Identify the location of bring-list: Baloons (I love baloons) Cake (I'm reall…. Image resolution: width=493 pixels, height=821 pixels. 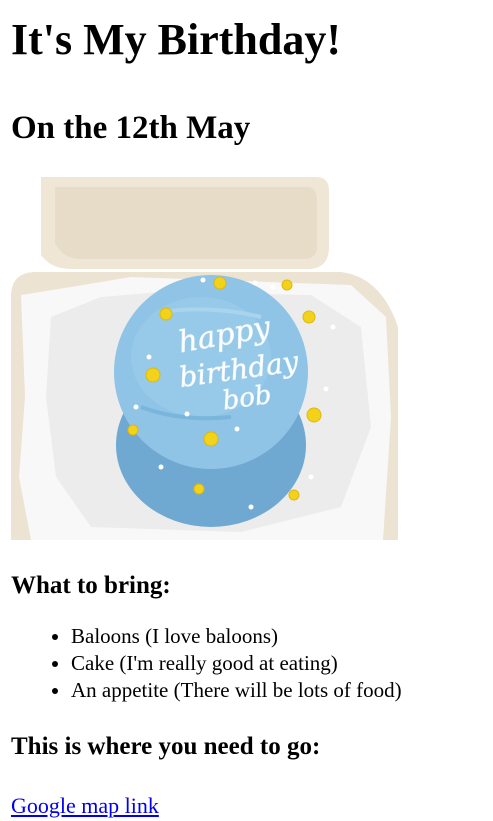
(246, 663).